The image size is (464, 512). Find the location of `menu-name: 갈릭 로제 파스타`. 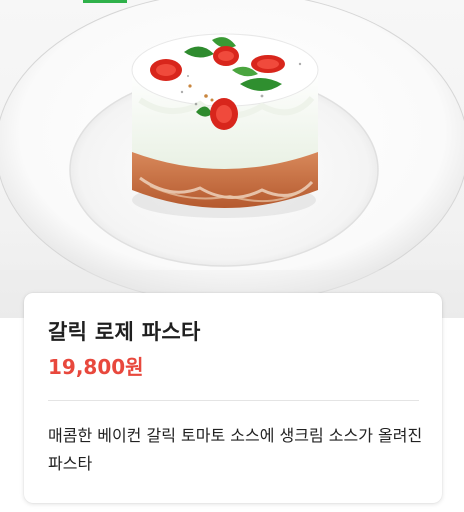

menu-name: 갈릭 로제 파스타 is located at coordinates (124, 332).